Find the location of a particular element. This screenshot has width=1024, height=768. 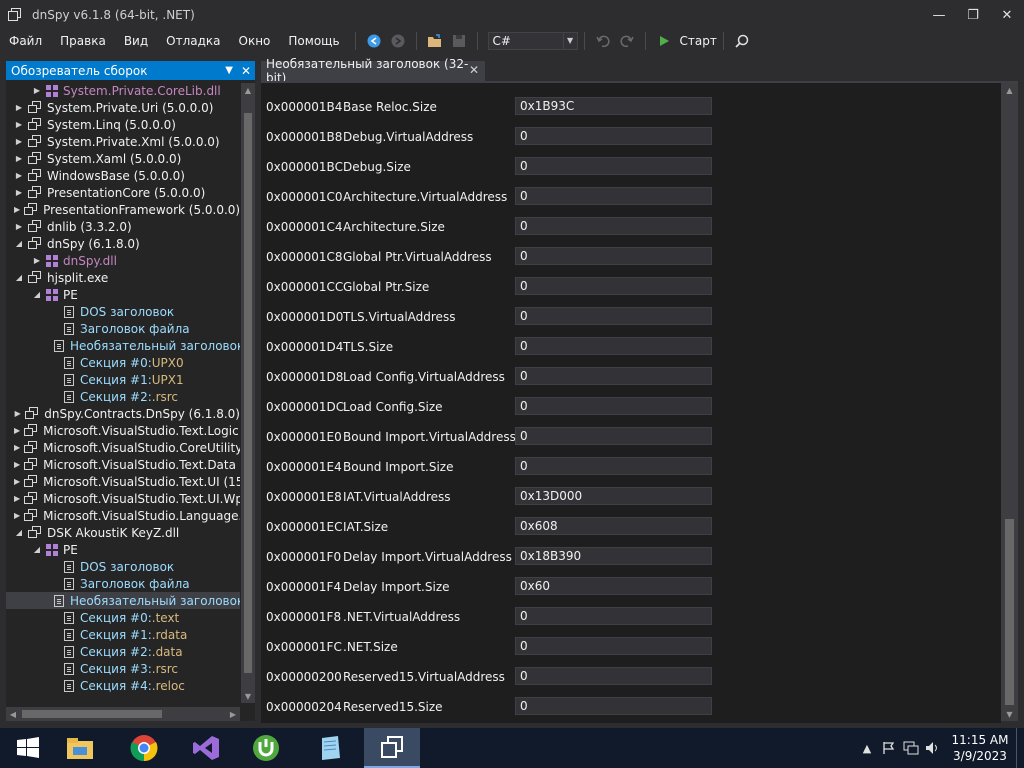

start-button is located at coordinates (28, 748).